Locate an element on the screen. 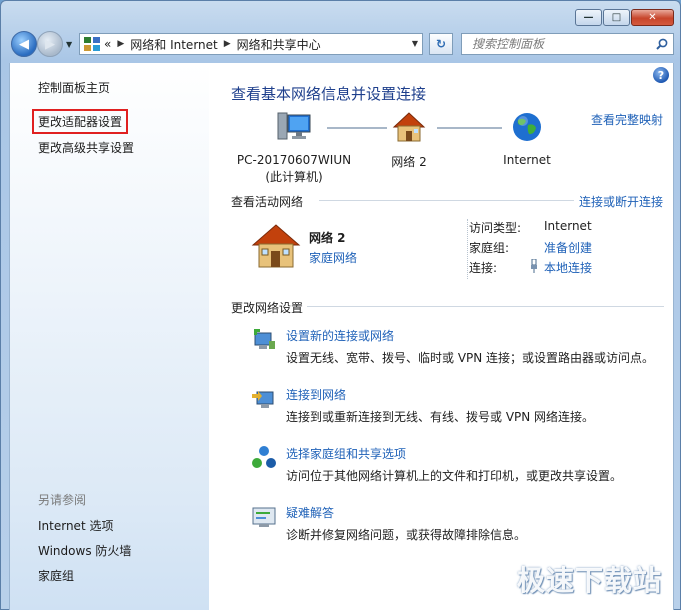  breadcrumb-overflow: « is located at coordinates (107, 44).